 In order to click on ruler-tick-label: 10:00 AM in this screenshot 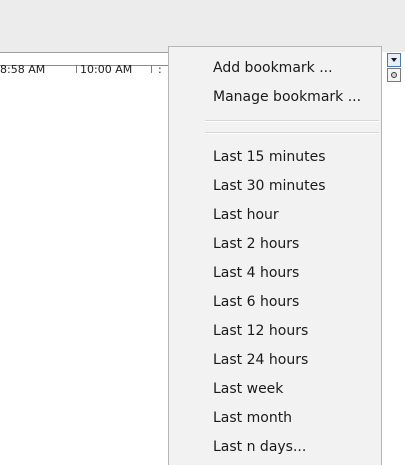, I will do `click(106, 69)`.